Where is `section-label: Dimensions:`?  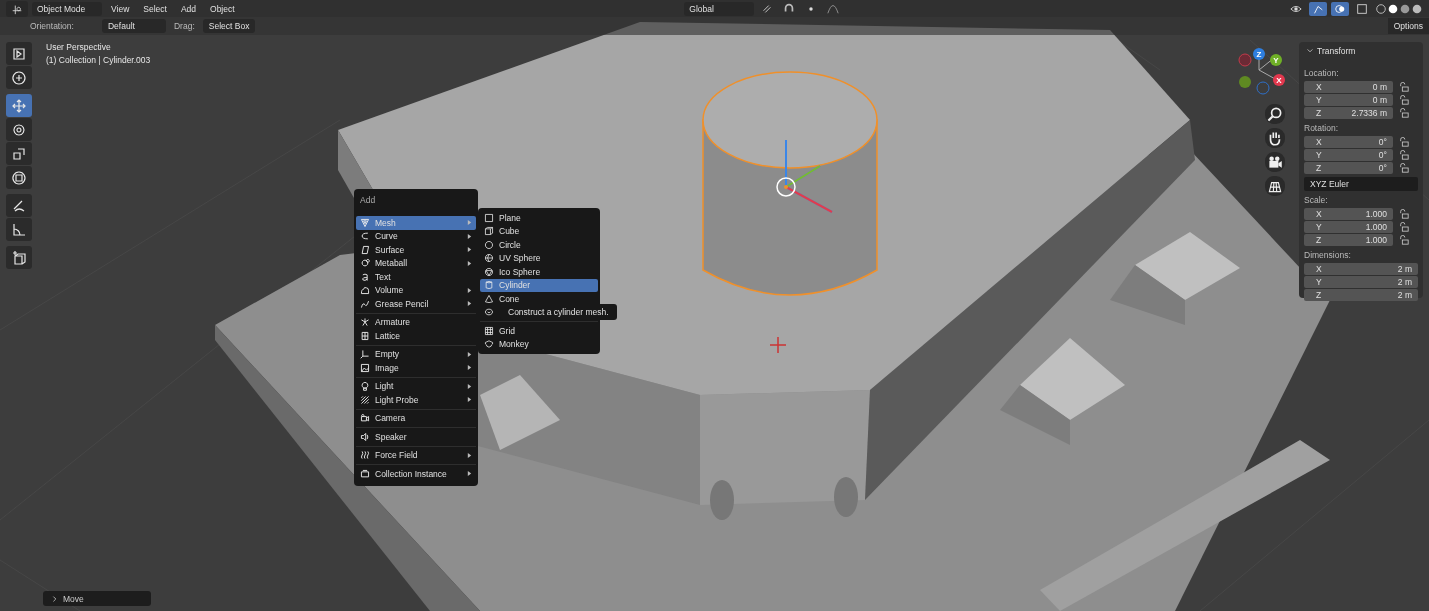
section-label: Dimensions: is located at coordinates (1328, 255).